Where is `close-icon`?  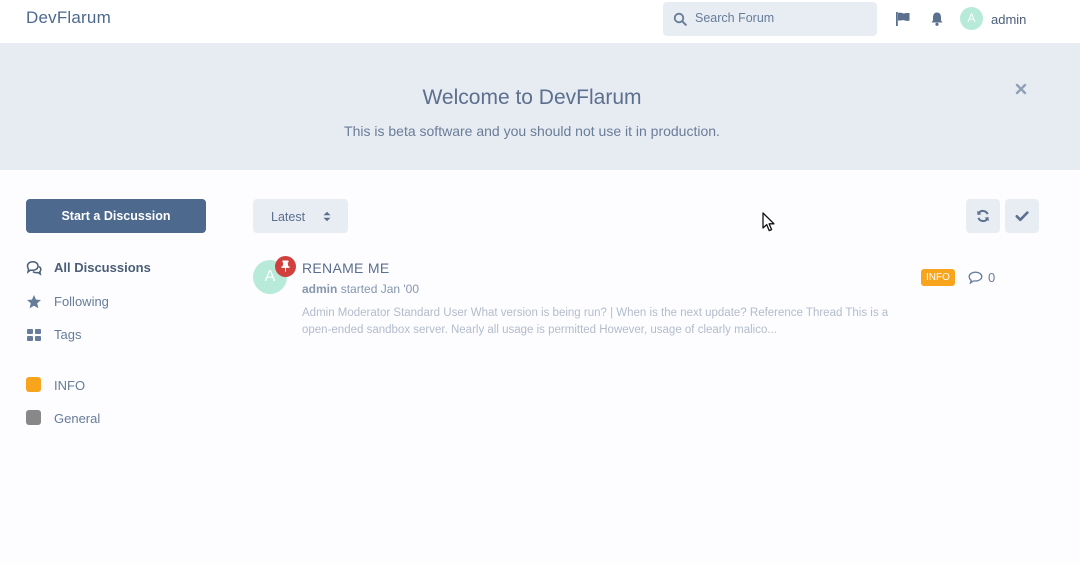
close-icon is located at coordinates (1021, 89).